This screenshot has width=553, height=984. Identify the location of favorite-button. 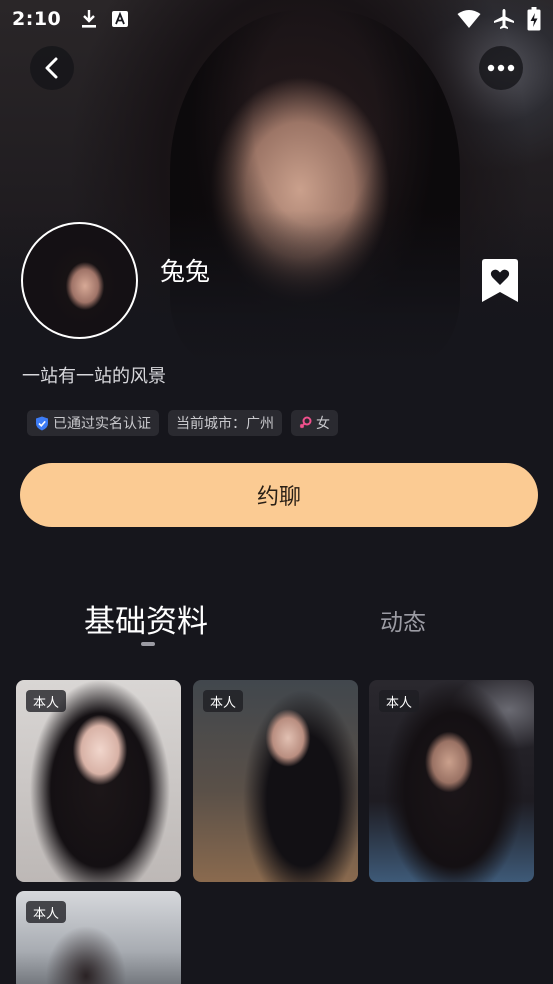
(500, 281).